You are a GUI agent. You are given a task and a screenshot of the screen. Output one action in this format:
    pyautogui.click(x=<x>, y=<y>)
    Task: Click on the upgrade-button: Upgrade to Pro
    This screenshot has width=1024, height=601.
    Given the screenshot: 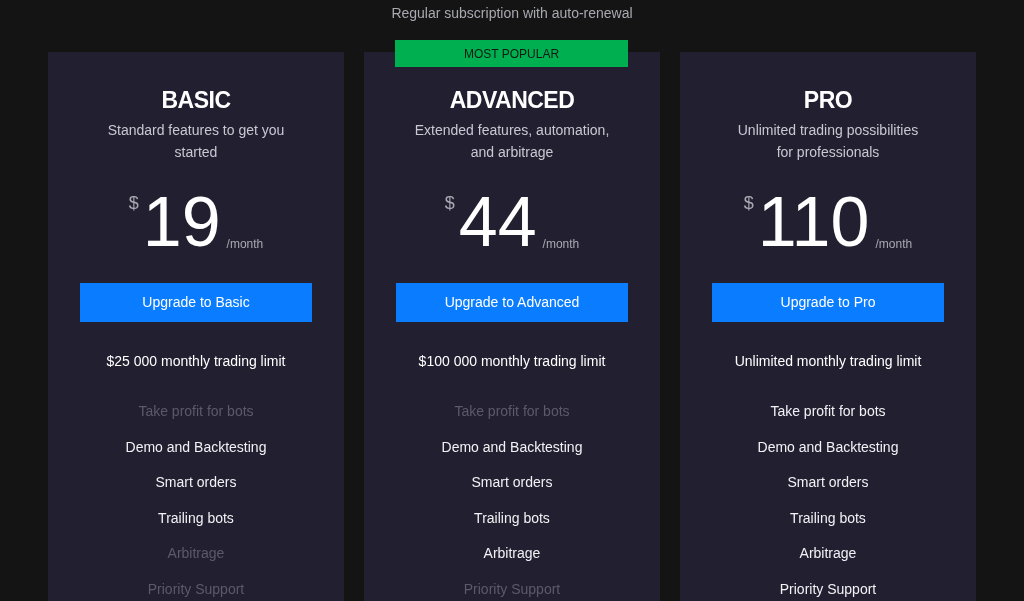 What is the action you would take?
    pyautogui.click(x=828, y=302)
    